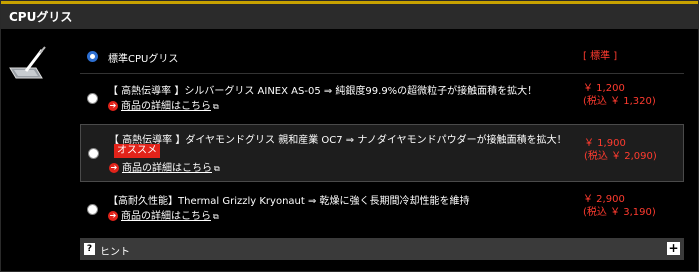  What do you see at coordinates (143, 59) in the screenshot?
I see `option-label: 標準CPUグリス` at bounding box center [143, 59].